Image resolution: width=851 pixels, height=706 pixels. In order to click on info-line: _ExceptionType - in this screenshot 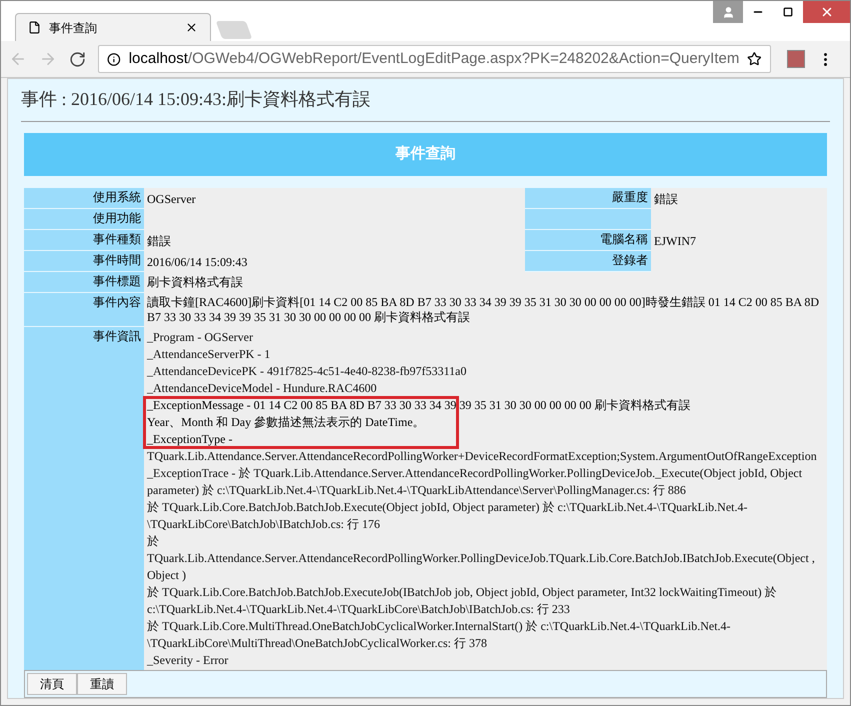, I will do `click(190, 439)`.